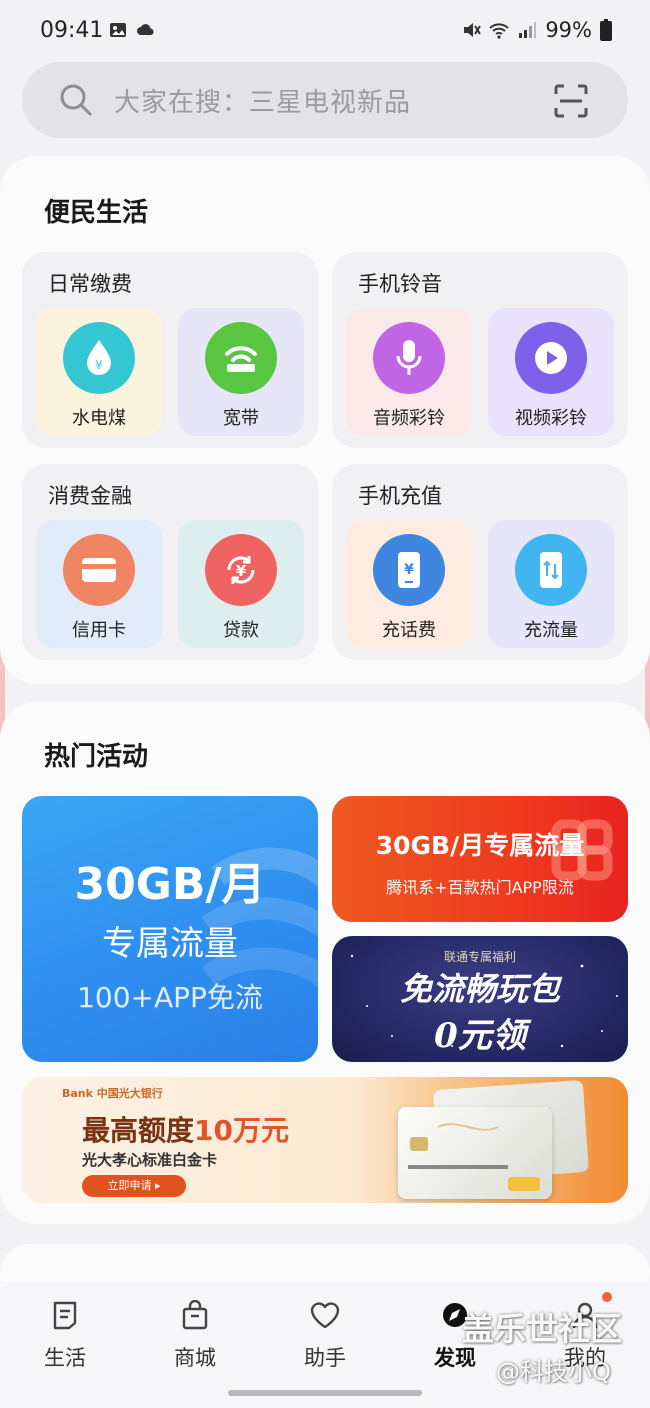  I want to click on tile-label: 音频彩铃, so click(409, 418).